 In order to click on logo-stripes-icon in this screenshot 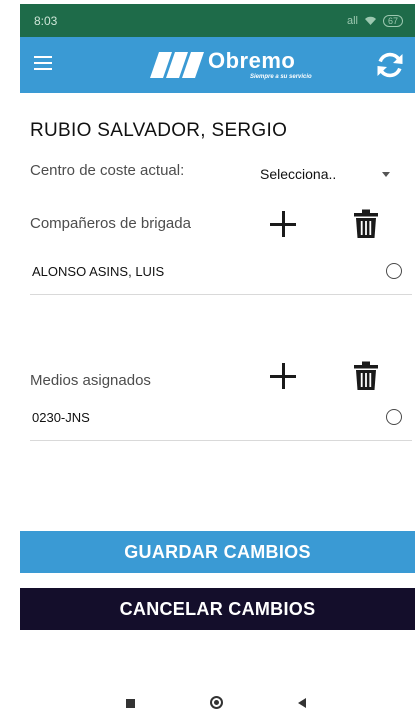, I will do `click(177, 65)`.